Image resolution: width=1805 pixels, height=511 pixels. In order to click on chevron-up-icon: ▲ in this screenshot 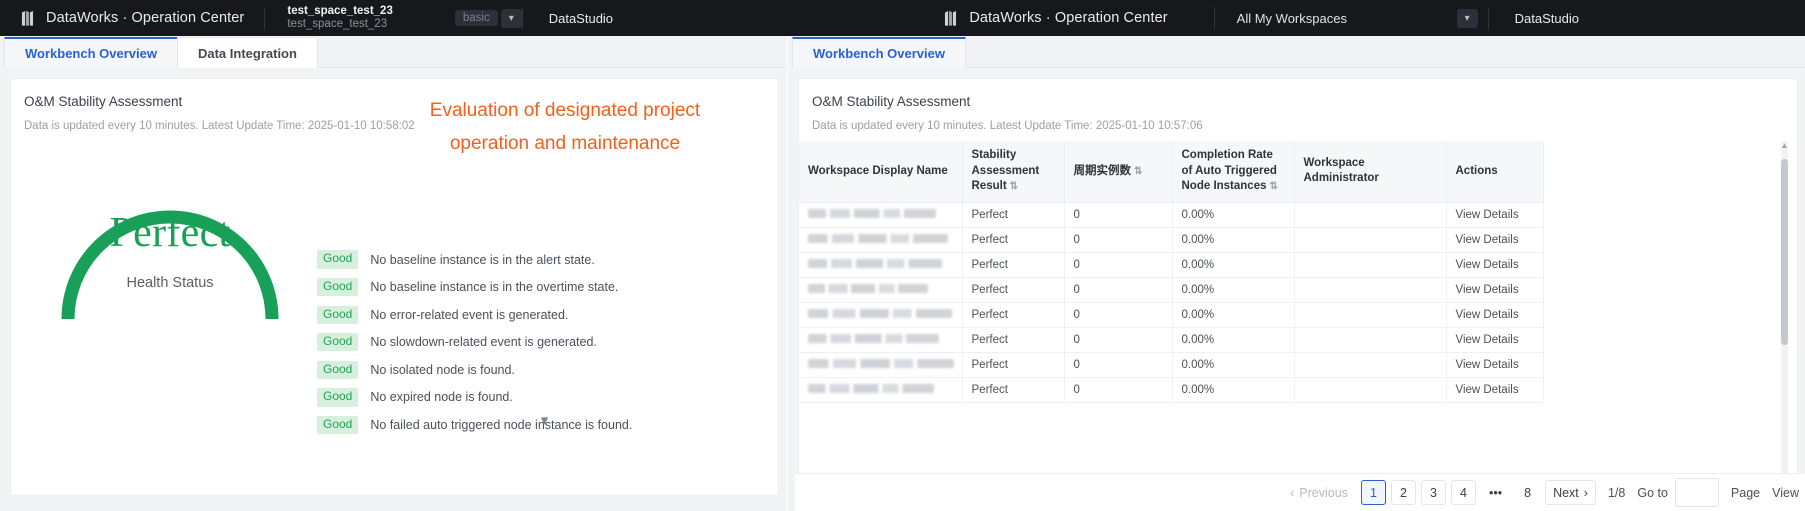, I will do `click(1784, 146)`.